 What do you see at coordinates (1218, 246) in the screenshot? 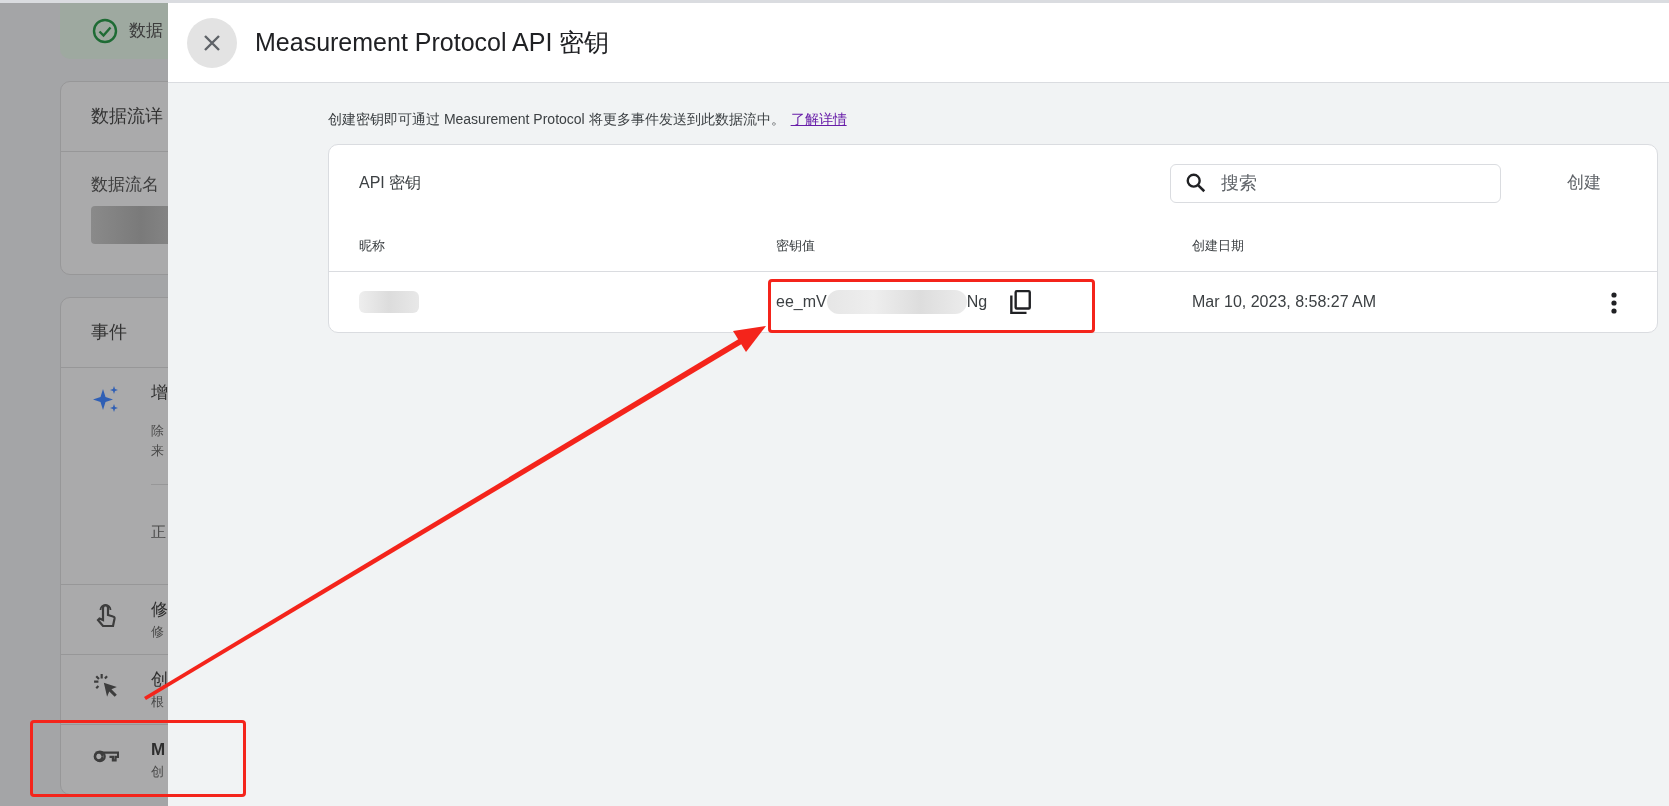
I see `column-header: 创建日期` at bounding box center [1218, 246].